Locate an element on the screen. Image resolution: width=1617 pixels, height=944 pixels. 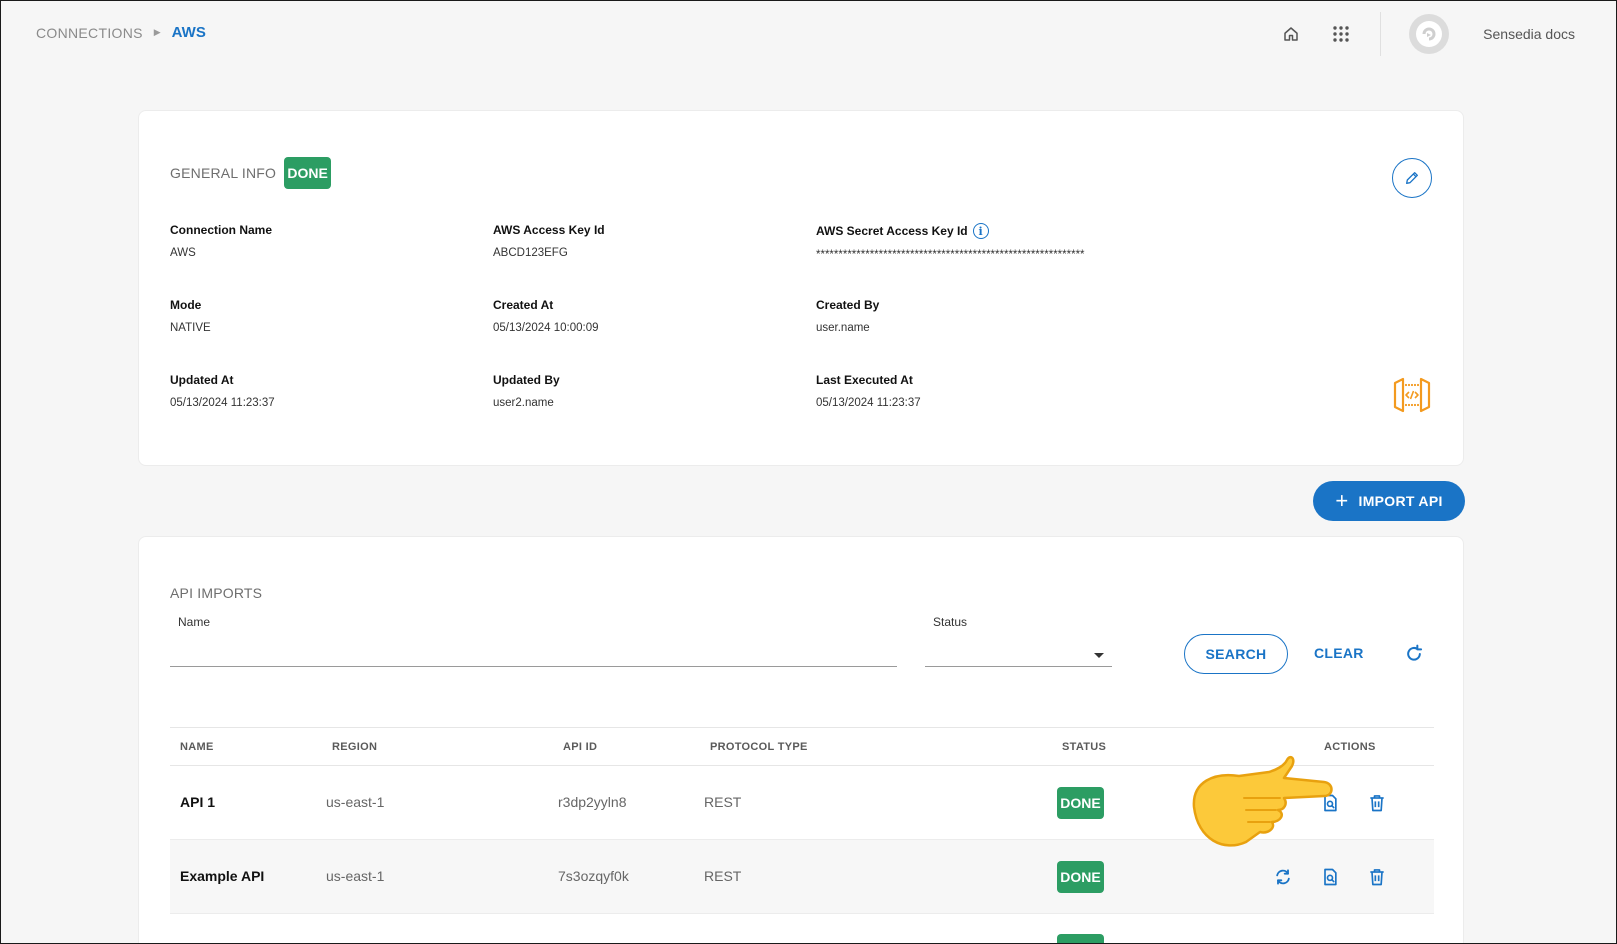
general-info-header: GENERAL INFO DONE is located at coordinates (251, 173).